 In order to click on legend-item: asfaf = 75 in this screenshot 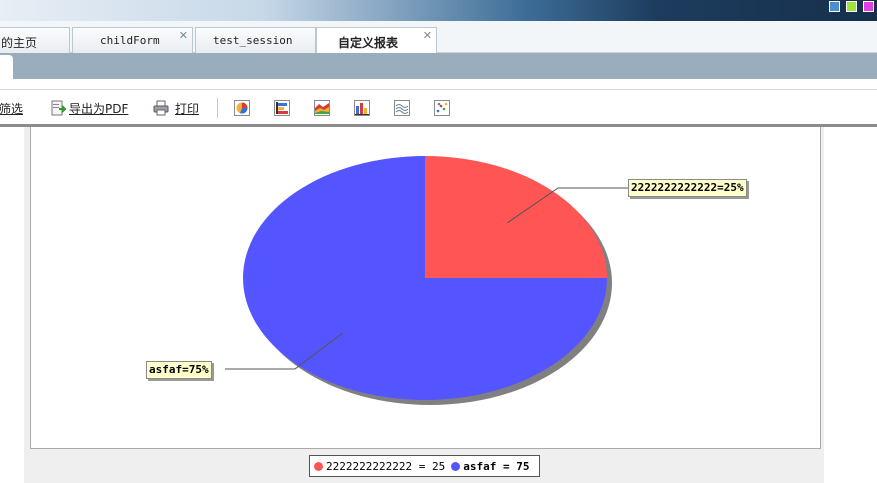, I will do `click(490, 466)`.